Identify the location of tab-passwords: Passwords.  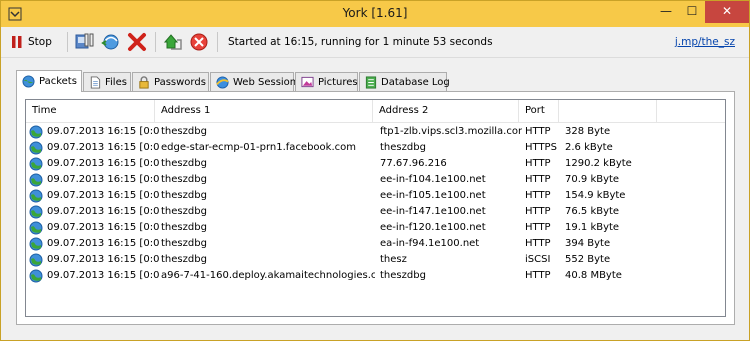
(170, 81).